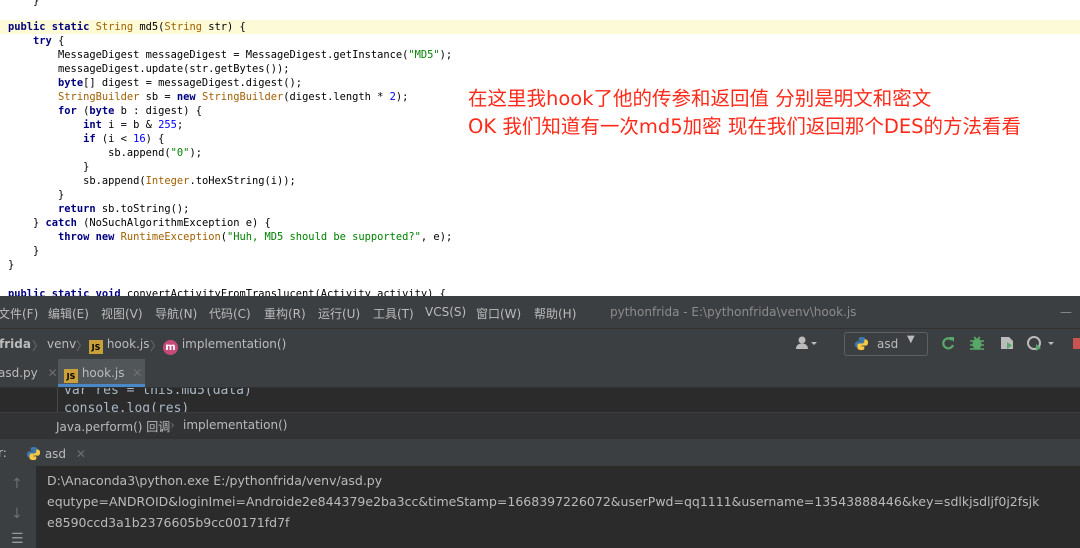 The width and height of the screenshot is (1080, 548). I want to click on stop-icon, so click(1076, 343).